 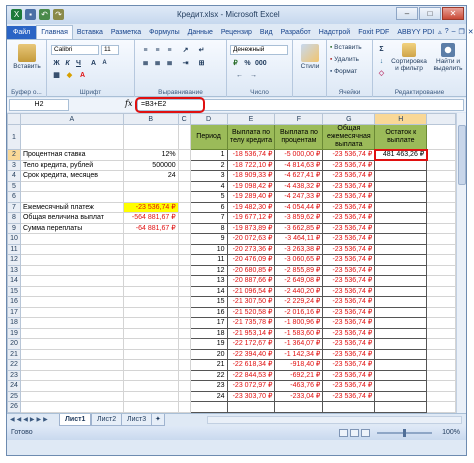 I want to click on cell-principal: -19 482,30 ₽, so click(x=251, y=207).